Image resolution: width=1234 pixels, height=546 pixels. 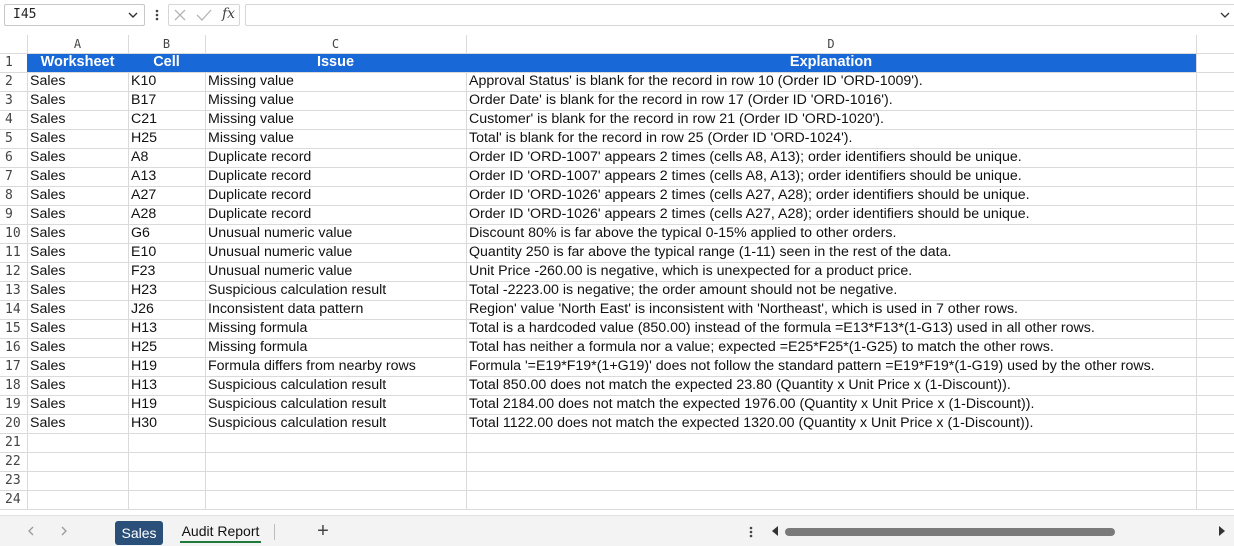 What do you see at coordinates (335, 62) in the screenshot?
I see `header-cell: Issue` at bounding box center [335, 62].